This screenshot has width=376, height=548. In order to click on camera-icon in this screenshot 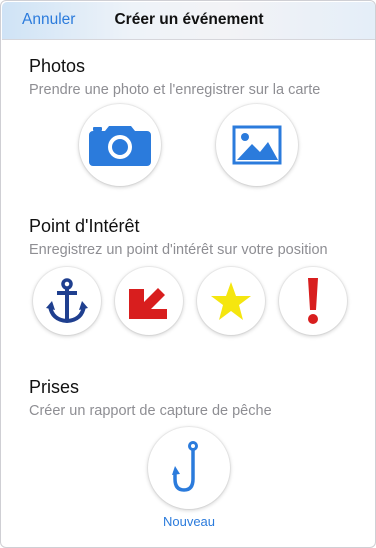, I will do `click(120, 146)`.